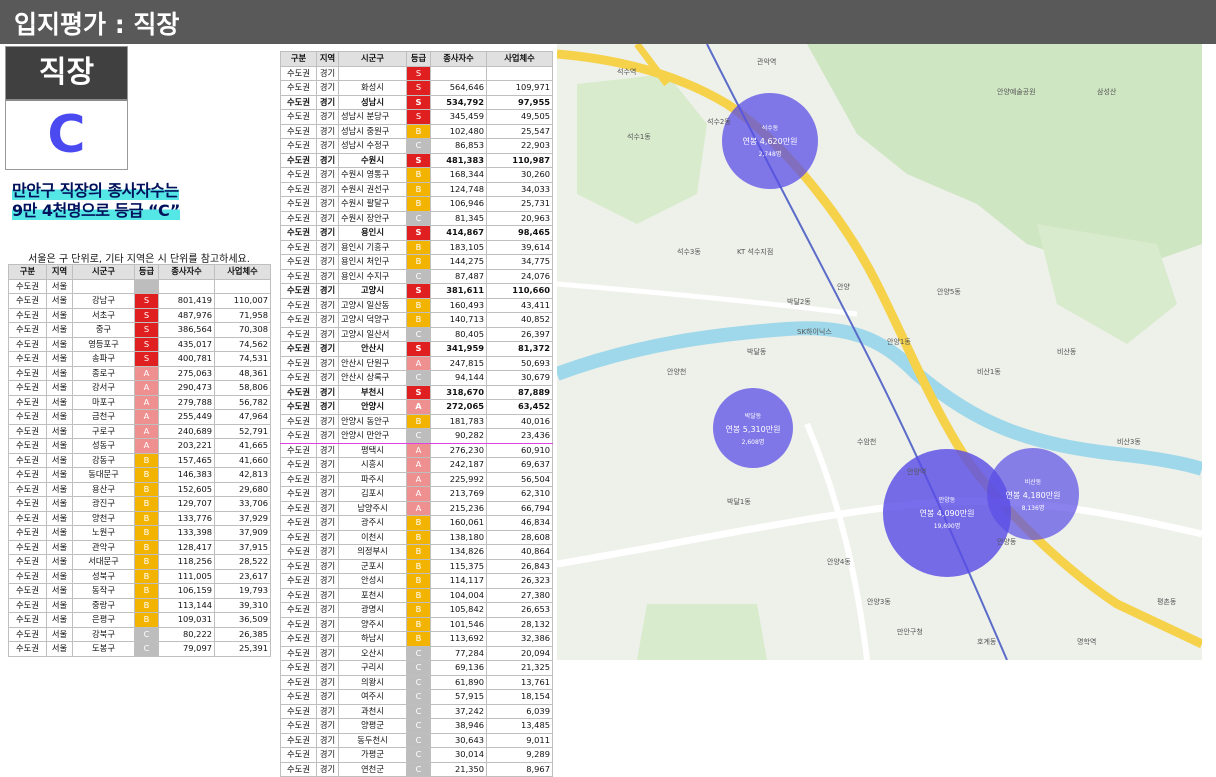 This screenshot has width=1216, height=777. I want to click on grade-cell: A, so click(418, 465).